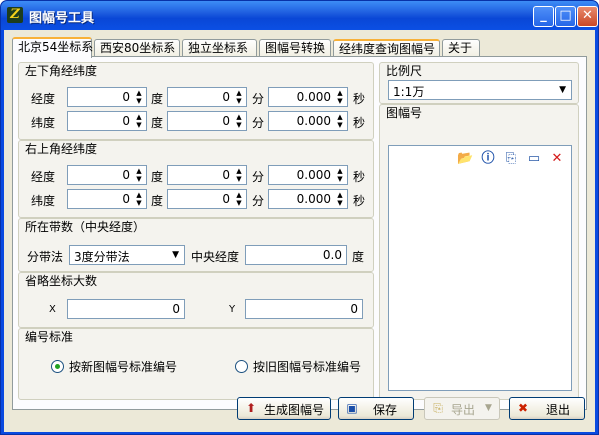 The height and width of the screenshot is (435, 599). What do you see at coordinates (462, 408) in the screenshot?
I see `export-button: ⎘ 导出 ▼` at bounding box center [462, 408].